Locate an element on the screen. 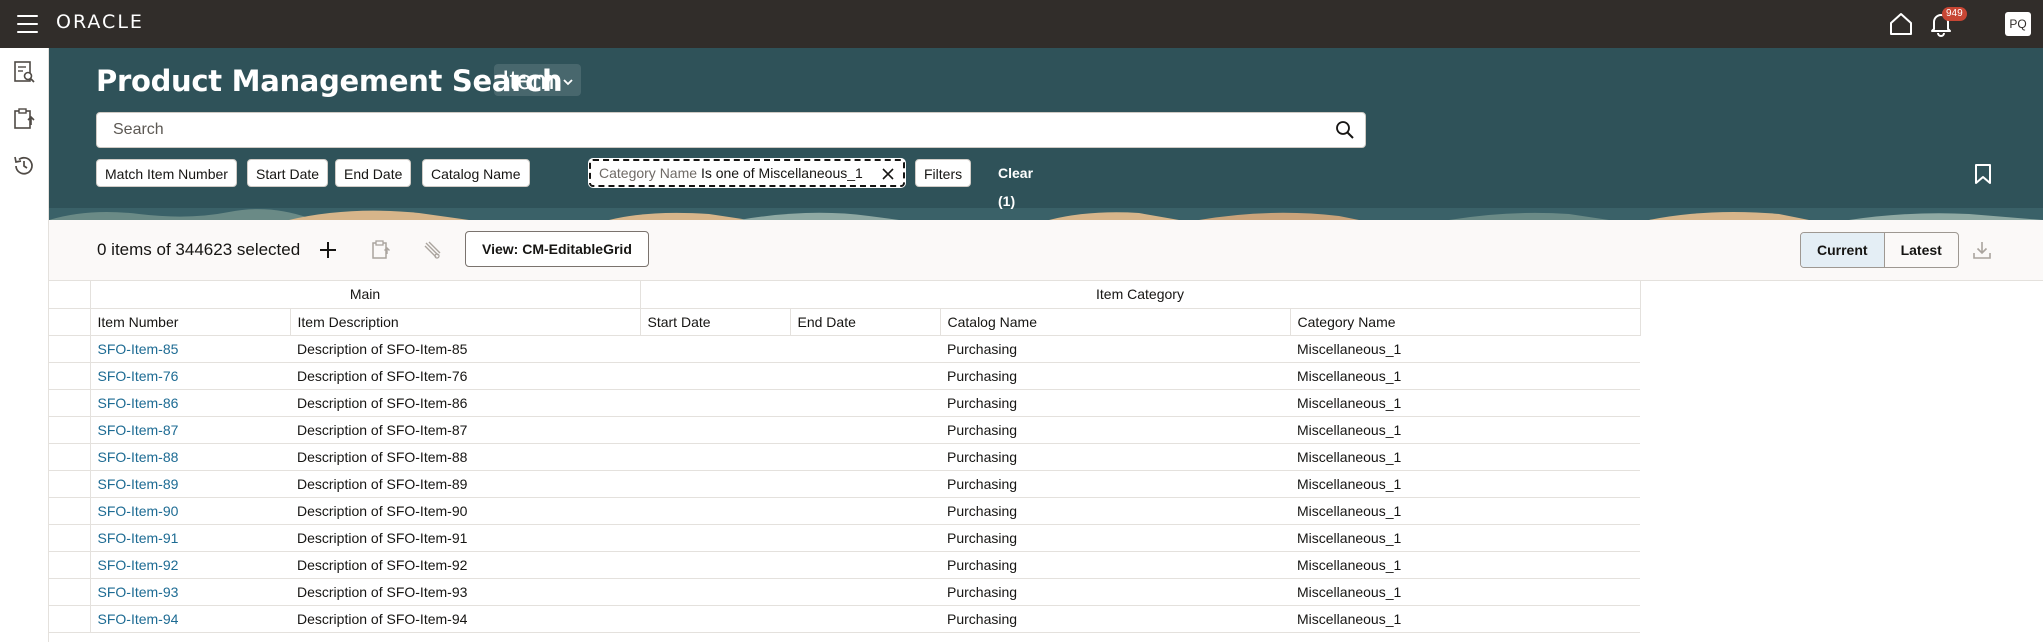  cell-item-description: Description of SFO-Item-87 is located at coordinates (465, 430).